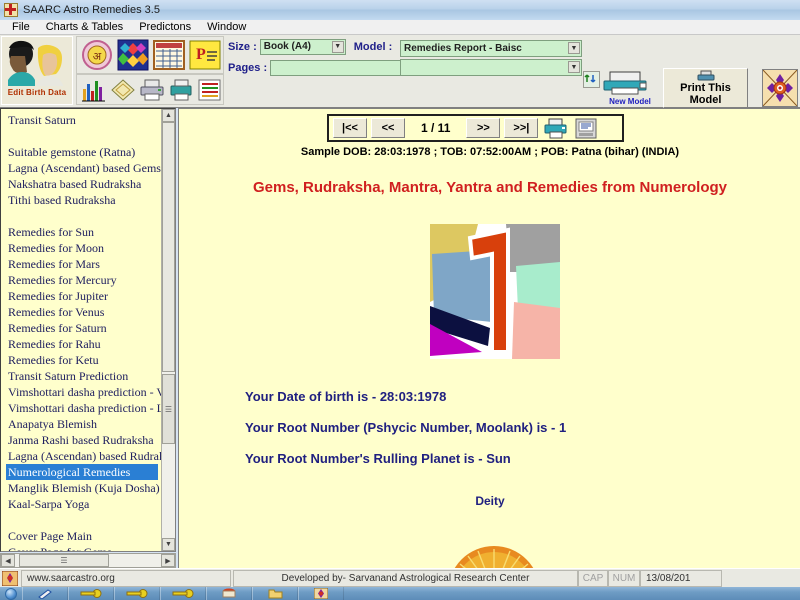 The width and height of the screenshot is (800, 600). Describe the element at coordinates (86, 264) in the screenshot. I see `list-item: Remedies for Mars` at that location.